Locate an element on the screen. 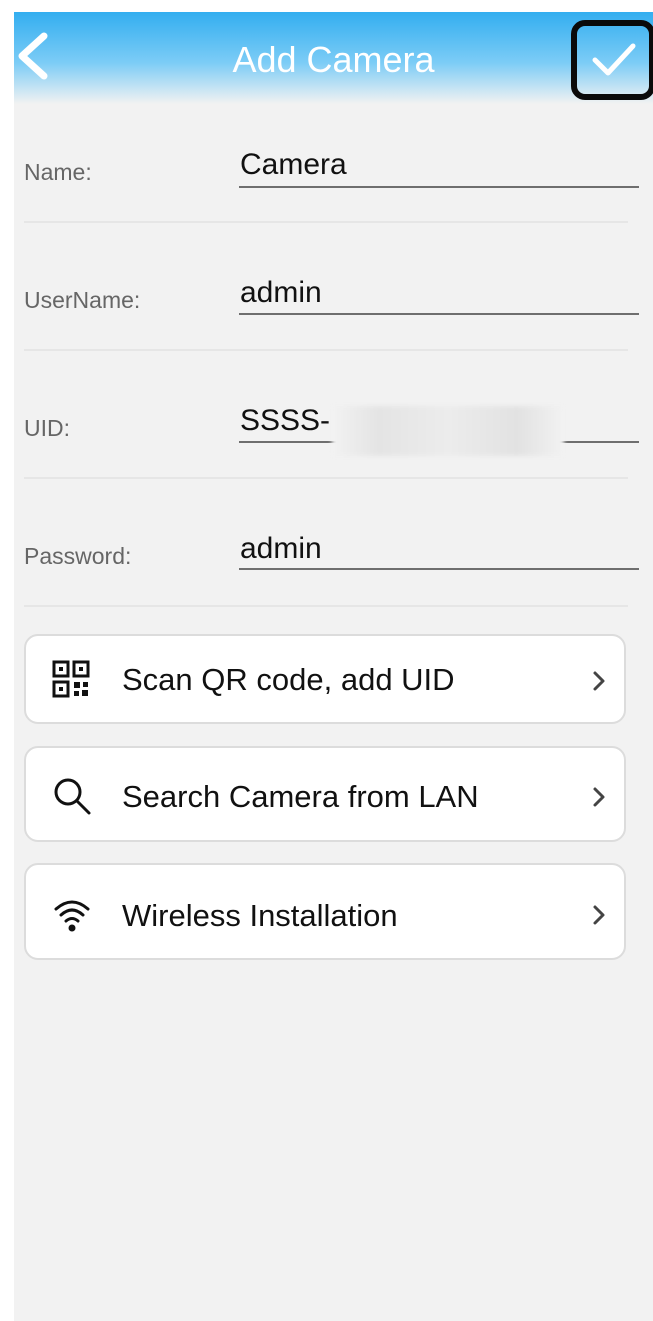 The image size is (653, 1321). wireless-installation-label: Wireless Installation is located at coordinates (260, 915).